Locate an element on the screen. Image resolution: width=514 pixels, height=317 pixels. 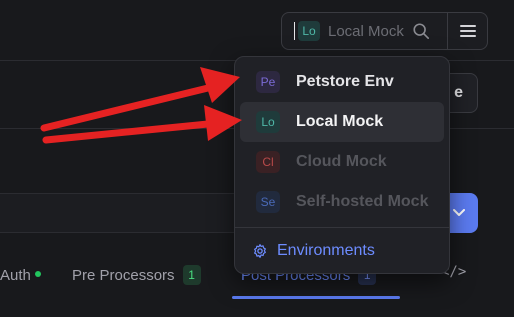
active-tab-indicator is located at coordinates (316, 297).